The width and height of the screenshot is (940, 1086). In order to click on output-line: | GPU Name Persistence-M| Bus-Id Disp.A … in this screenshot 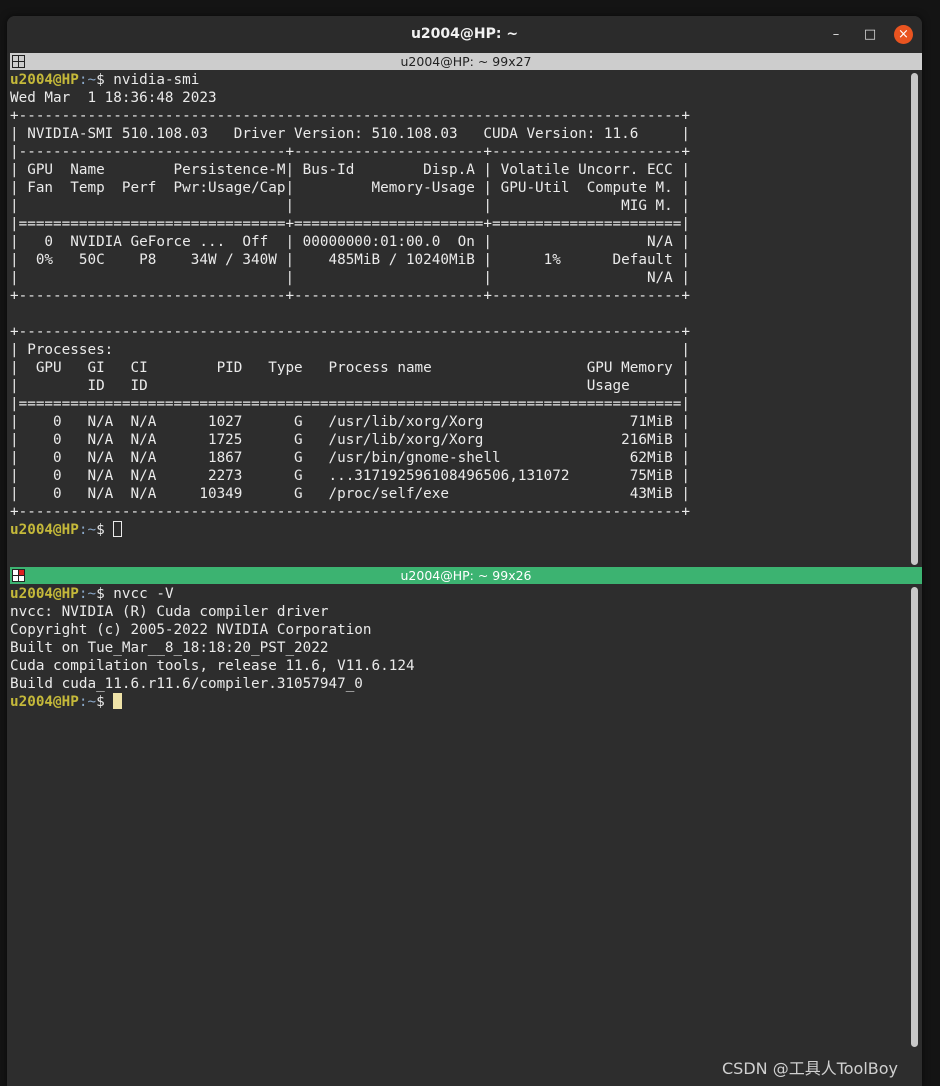, I will do `click(350, 170)`.